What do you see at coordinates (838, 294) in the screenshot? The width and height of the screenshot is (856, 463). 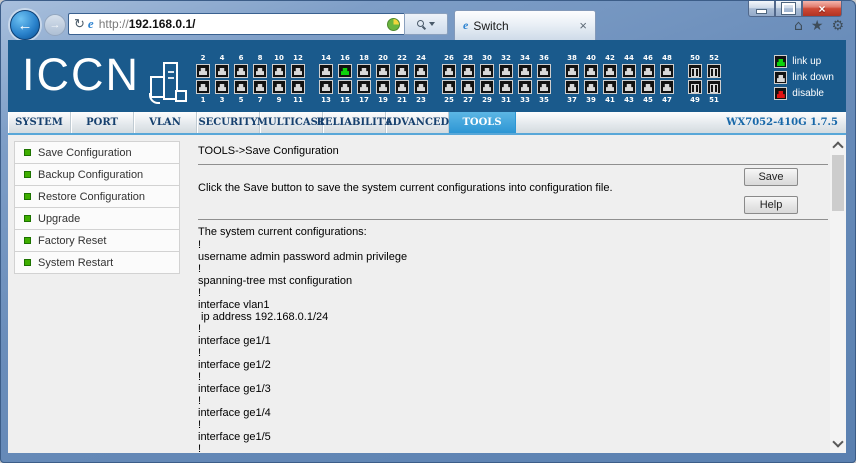 I see `scrollbar` at bounding box center [838, 294].